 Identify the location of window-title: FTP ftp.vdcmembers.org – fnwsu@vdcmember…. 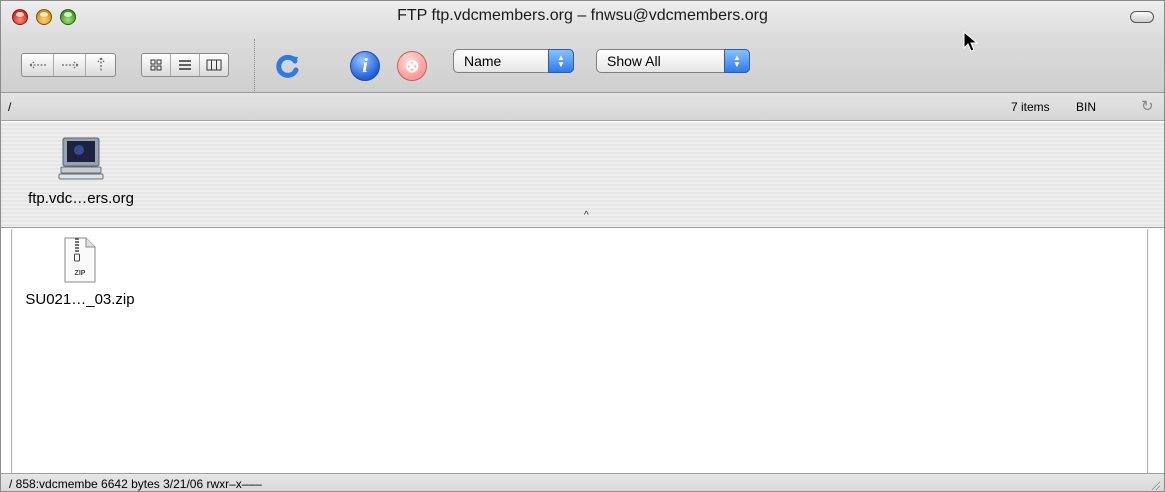
(582, 15).